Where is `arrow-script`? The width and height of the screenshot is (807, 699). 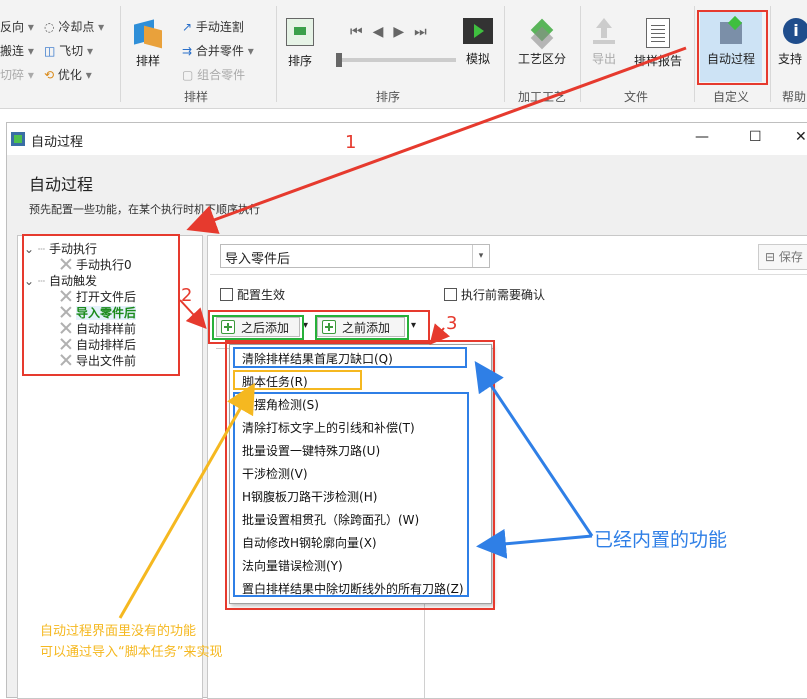 arrow-script is located at coordinates (186, 500).